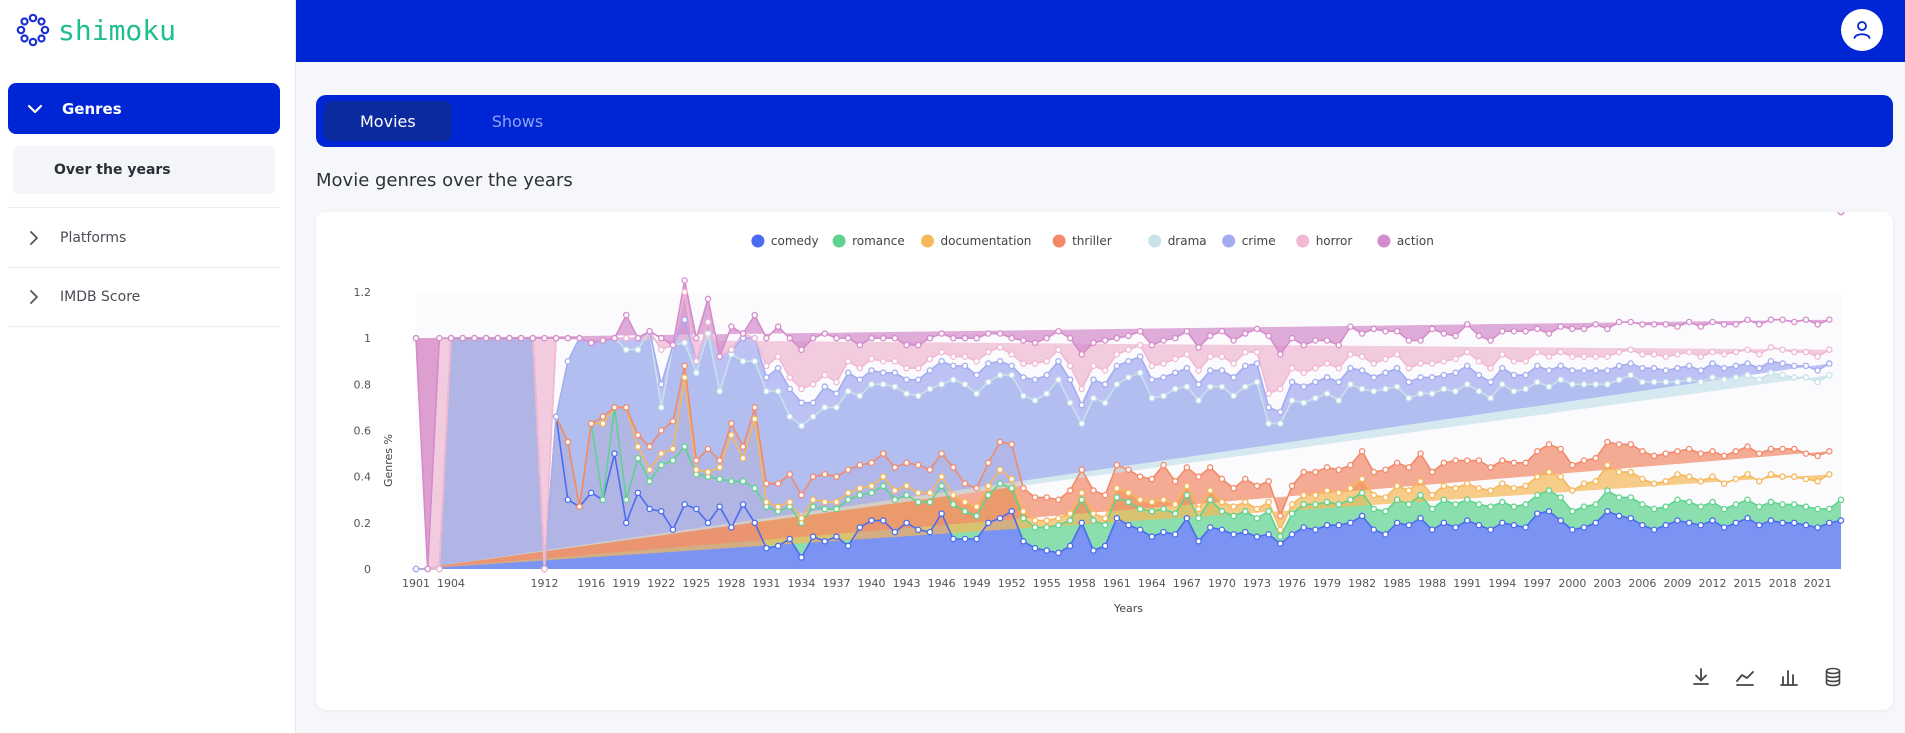  I want to click on legend-label-thriller: thriller, so click(1092, 241).